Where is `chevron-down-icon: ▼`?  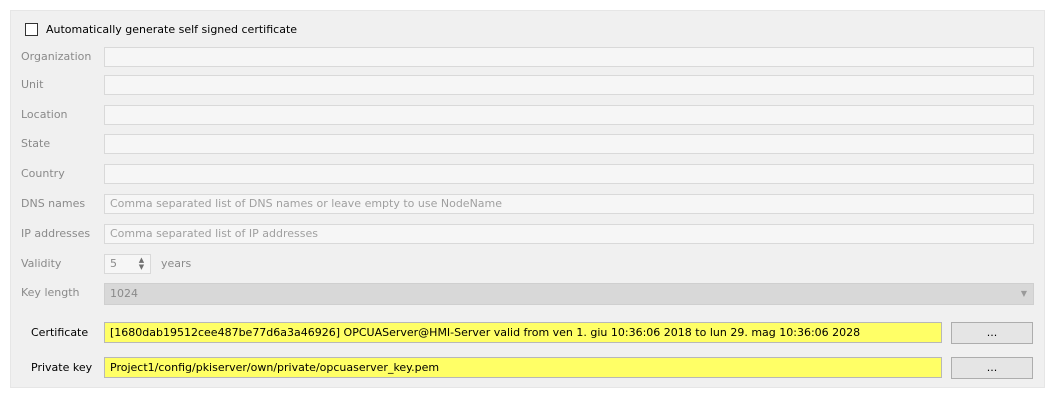 chevron-down-icon: ▼ is located at coordinates (1023, 293).